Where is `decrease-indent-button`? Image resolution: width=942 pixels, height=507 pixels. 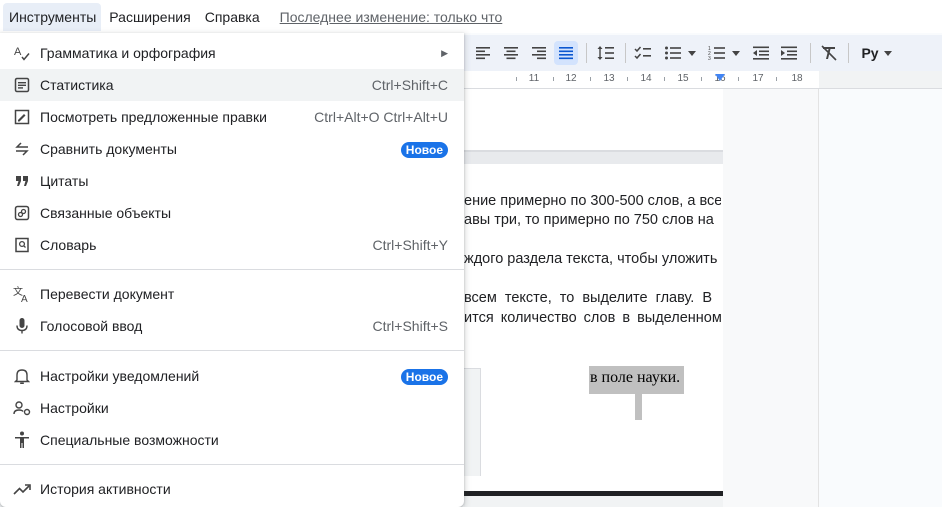 decrease-indent-button is located at coordinates (761, 53).